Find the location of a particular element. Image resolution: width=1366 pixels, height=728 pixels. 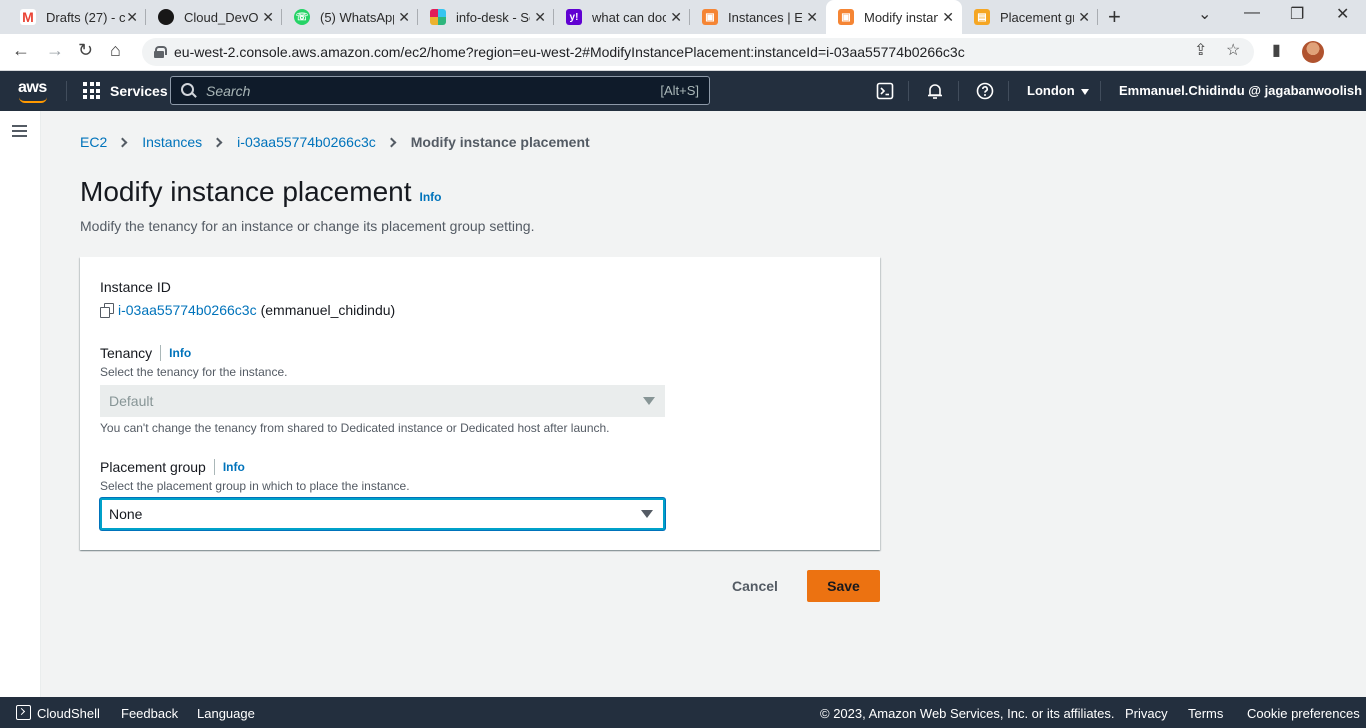

footer-privacy-link: Privacy is located at coordinates (1146, 713).